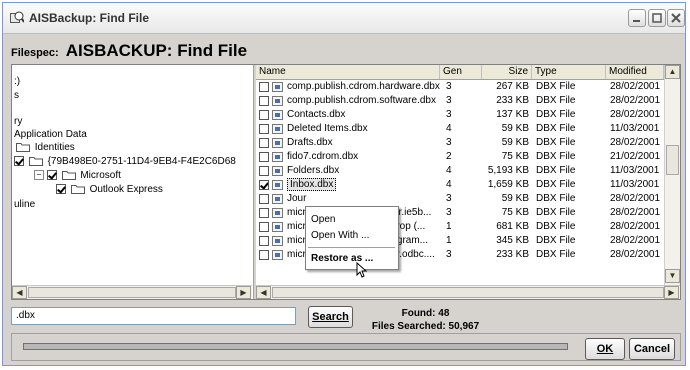 The height and width of the screenshot is (370, 690). What do you see at coordinates (461, 72) in the screenshot?
I see `column-gen: Gen` at bounding box center [461, 72].